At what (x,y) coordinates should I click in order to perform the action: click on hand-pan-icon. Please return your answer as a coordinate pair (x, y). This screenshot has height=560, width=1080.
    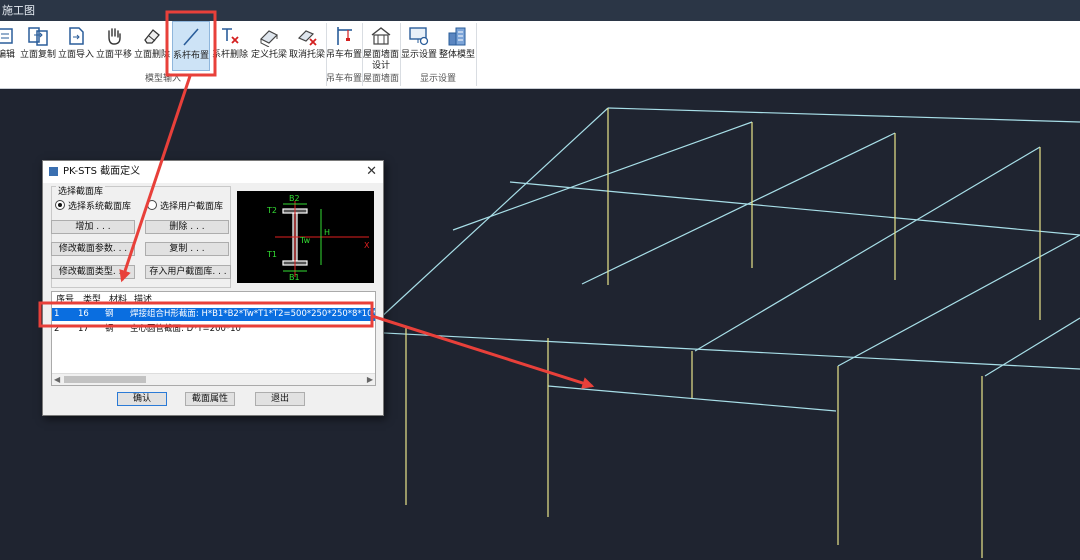
    Looking at the image, I should click on (114, 36).